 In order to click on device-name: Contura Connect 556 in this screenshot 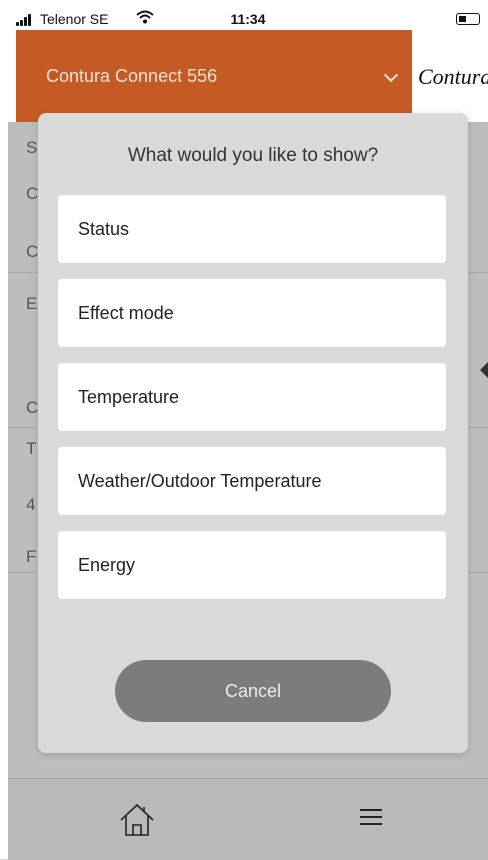, I will do `click(132, 76)`.